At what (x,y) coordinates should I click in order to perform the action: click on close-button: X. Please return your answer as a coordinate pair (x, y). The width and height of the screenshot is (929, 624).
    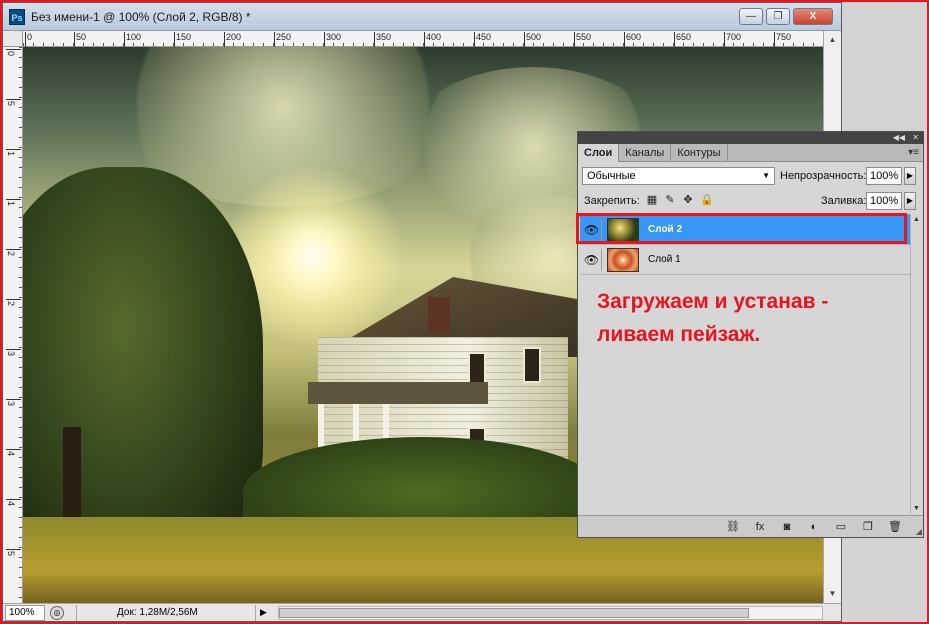
    Looking at the image, I should click on (813, 16).